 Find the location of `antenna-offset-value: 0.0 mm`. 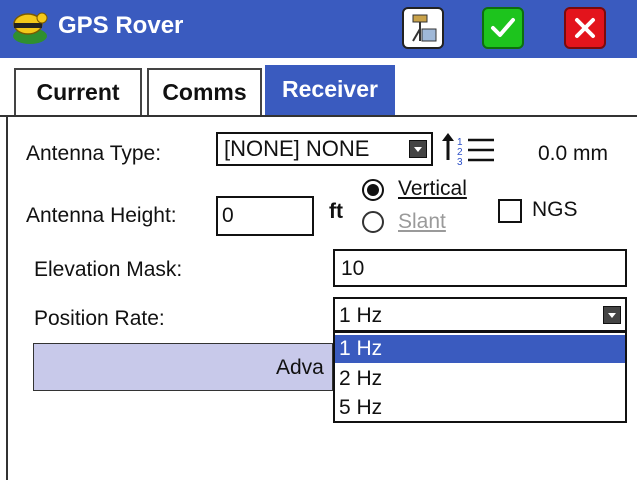

antenna-offset-value: 0.0 mm is located at coordinates (573, 153).